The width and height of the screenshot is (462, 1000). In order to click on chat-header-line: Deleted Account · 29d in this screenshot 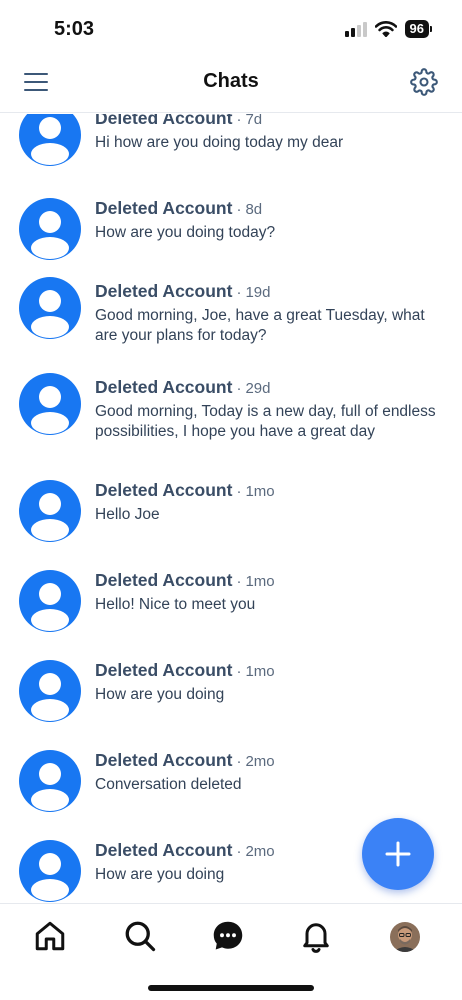, I will do `click(269, 387)`.